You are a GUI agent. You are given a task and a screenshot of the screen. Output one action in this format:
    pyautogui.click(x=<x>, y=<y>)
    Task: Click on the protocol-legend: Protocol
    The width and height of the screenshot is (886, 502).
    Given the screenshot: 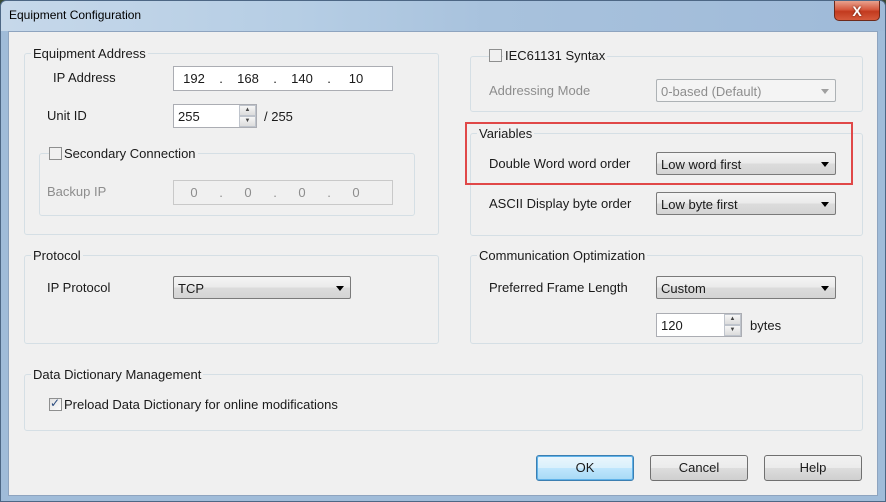 What is the action you would take?
    pyautogui.click(x=57, y=255)
    